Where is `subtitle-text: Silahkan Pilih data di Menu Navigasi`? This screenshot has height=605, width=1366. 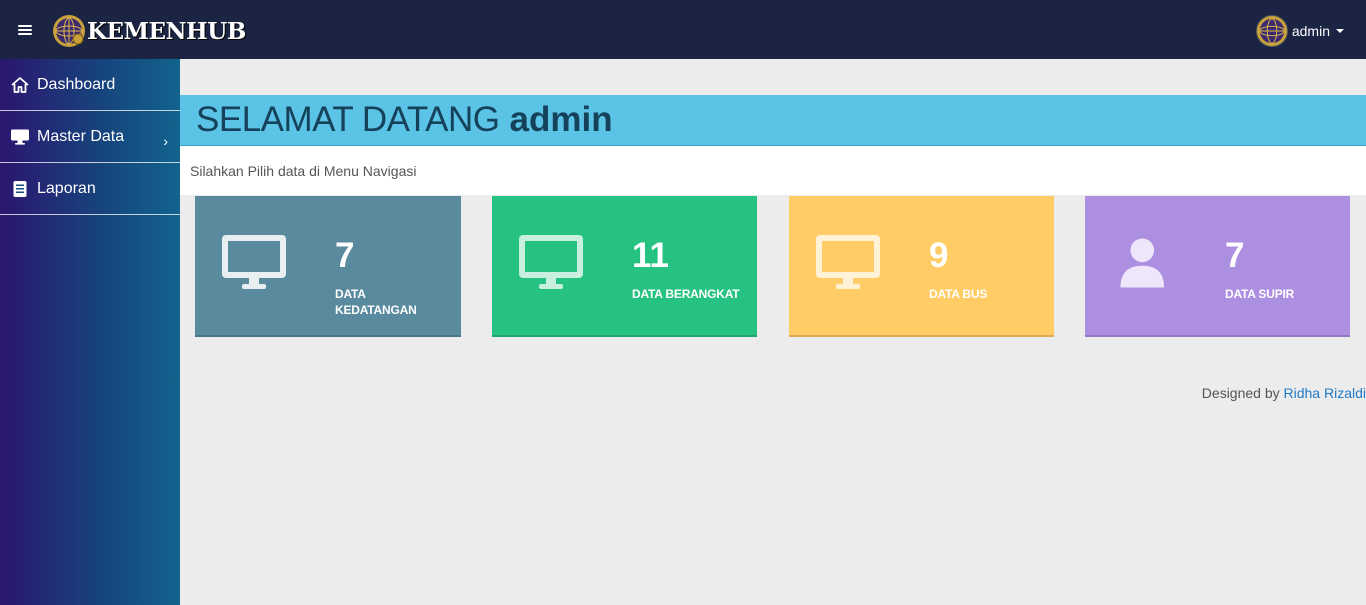
subtitle-text: Silahkan Pilih data di Menu Navigasi is located at coordinates (303, 170).